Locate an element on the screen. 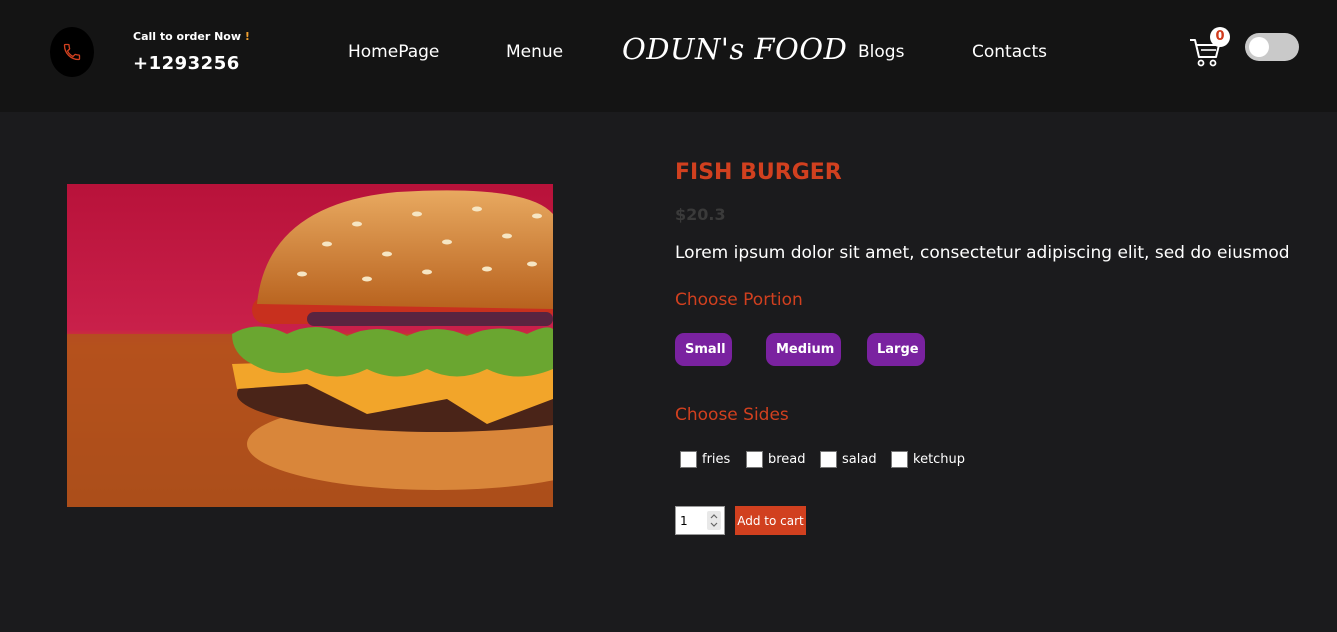 The image size is (1337, 632). product-price: $20.3 is located at coordinates (700, 214).